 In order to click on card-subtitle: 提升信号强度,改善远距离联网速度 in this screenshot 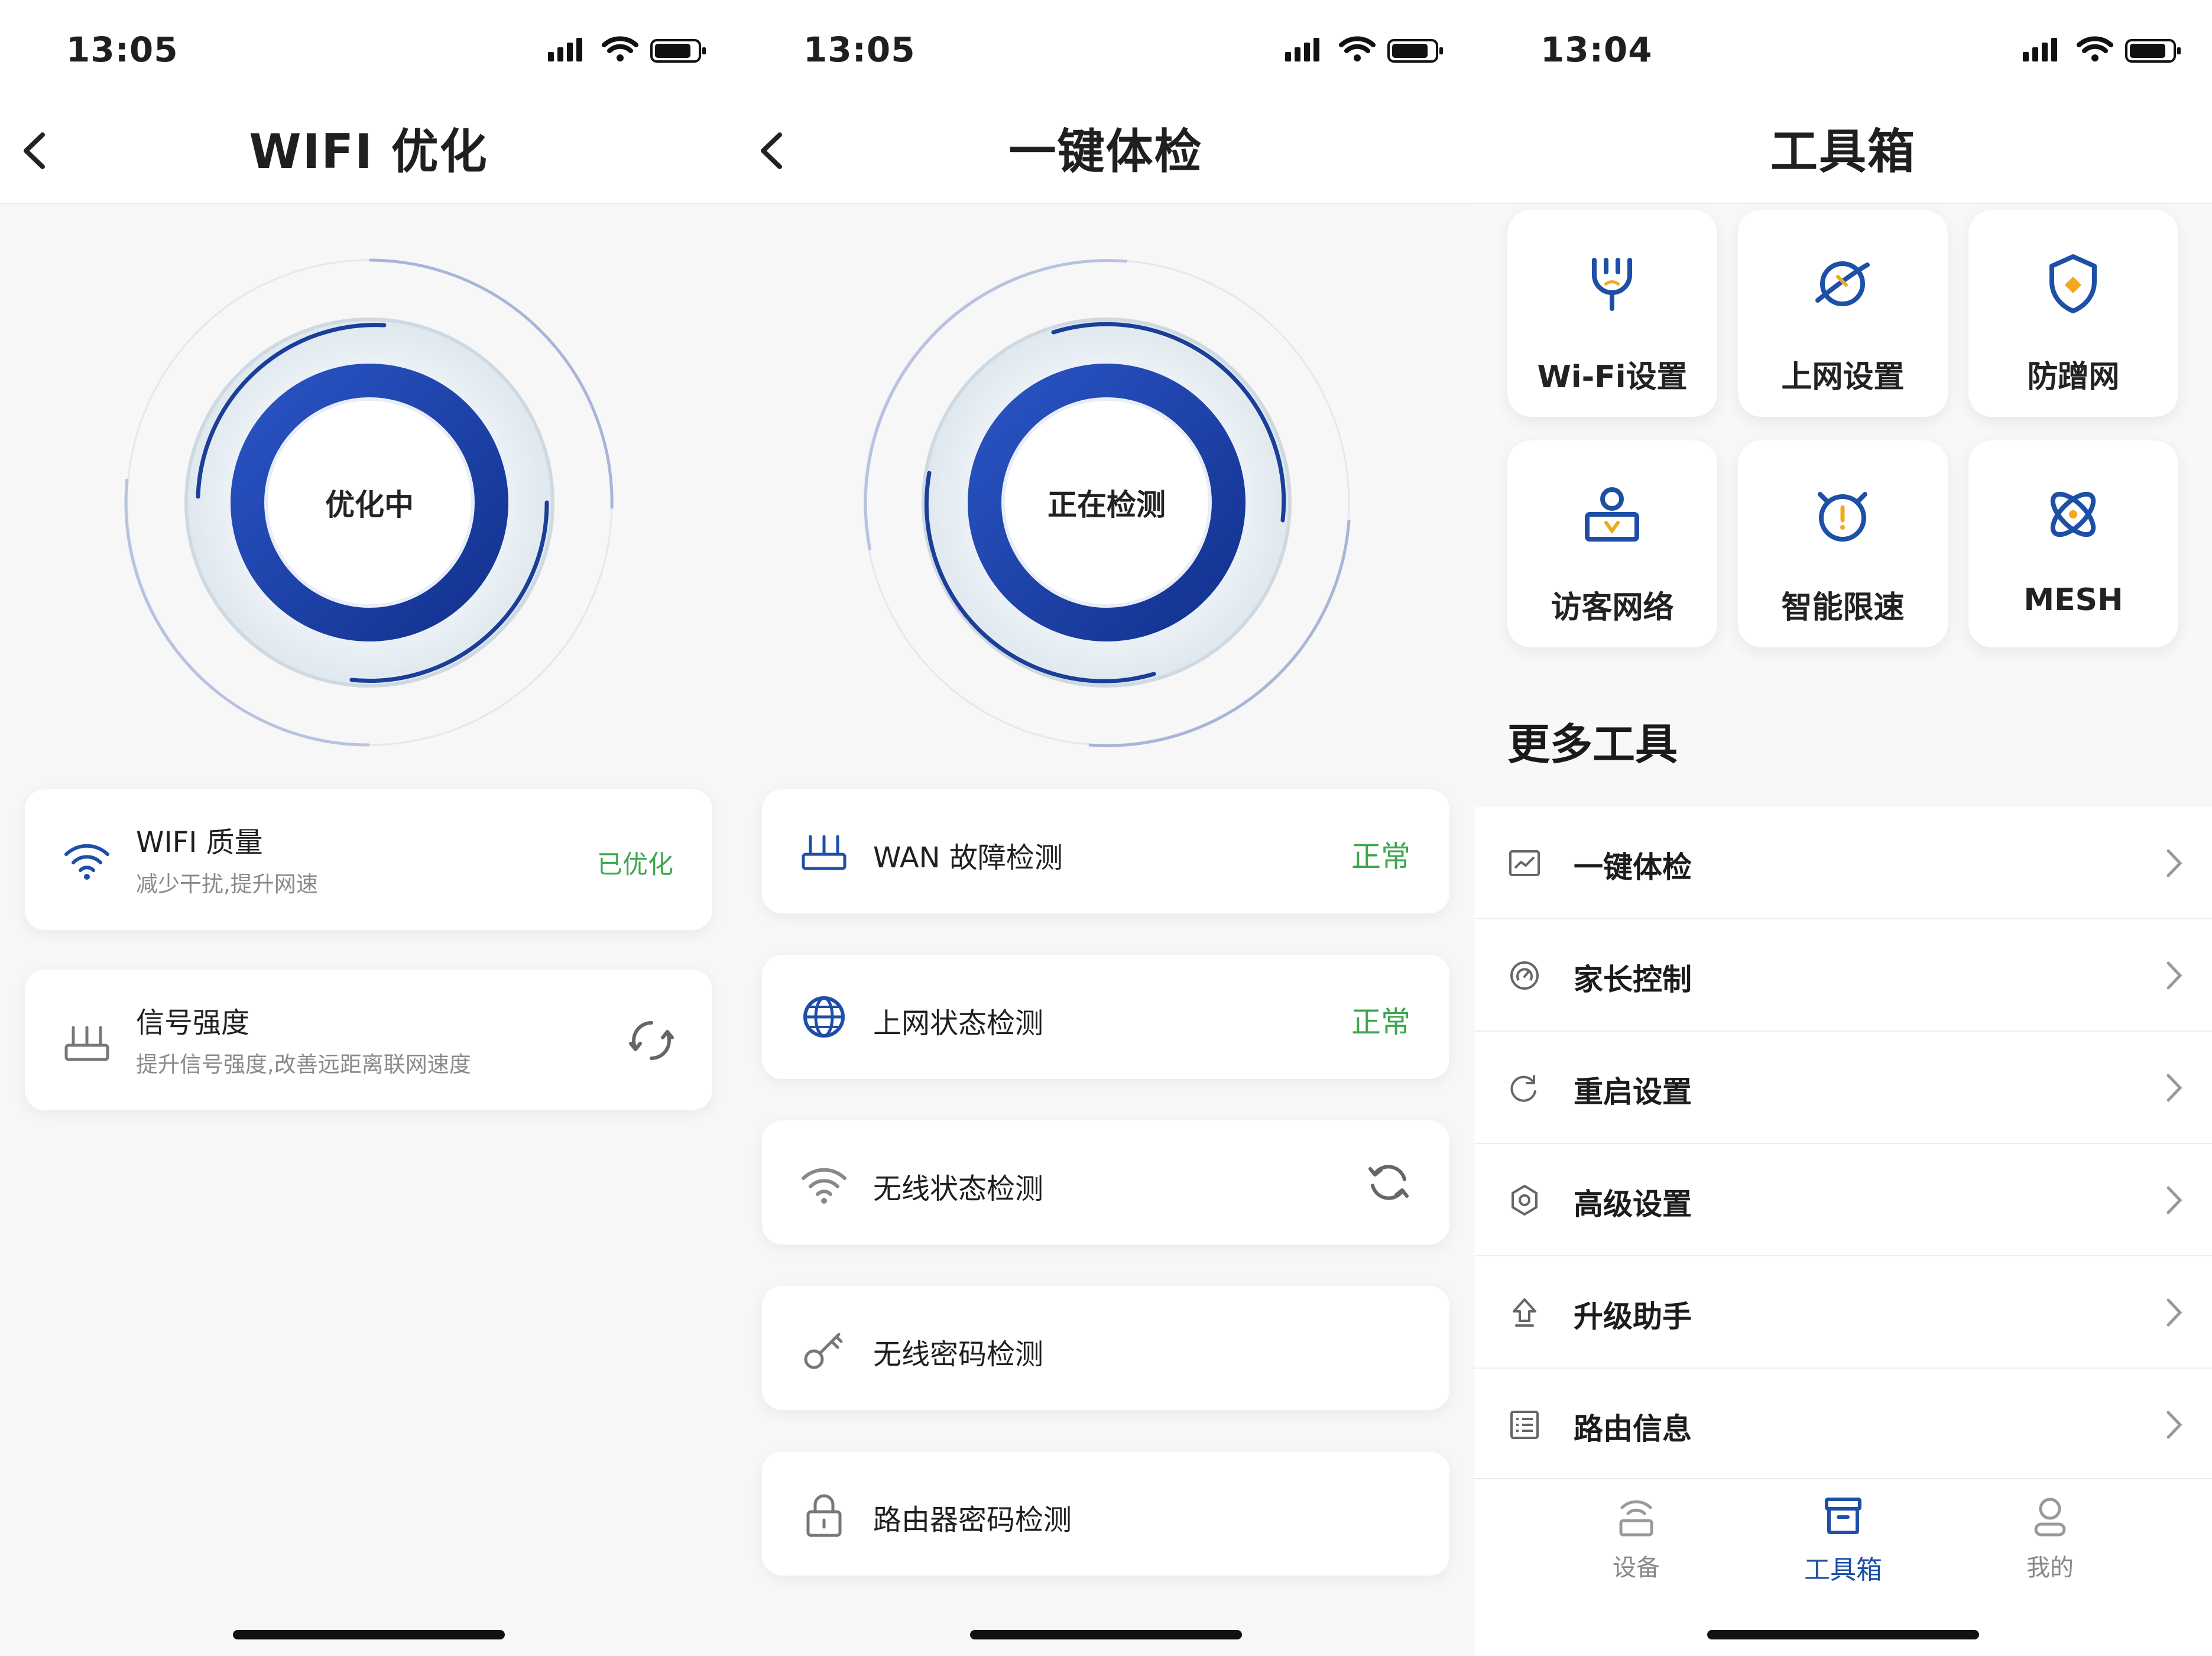, I will do `click(303, 1064)`.